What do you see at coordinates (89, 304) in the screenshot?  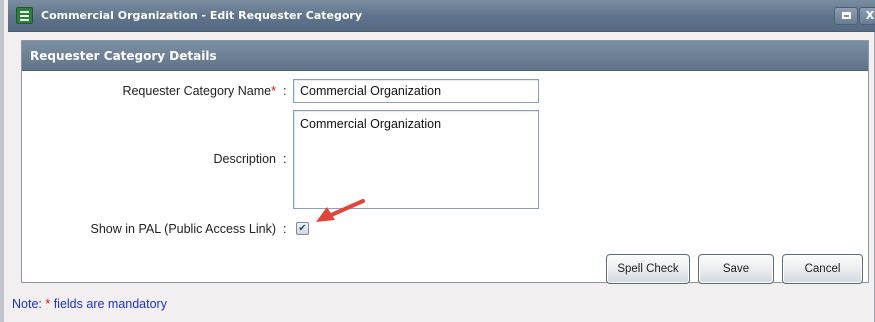 I see `mandatory-note: Note: * fields are mandatory` at bounding box center [89, 304].